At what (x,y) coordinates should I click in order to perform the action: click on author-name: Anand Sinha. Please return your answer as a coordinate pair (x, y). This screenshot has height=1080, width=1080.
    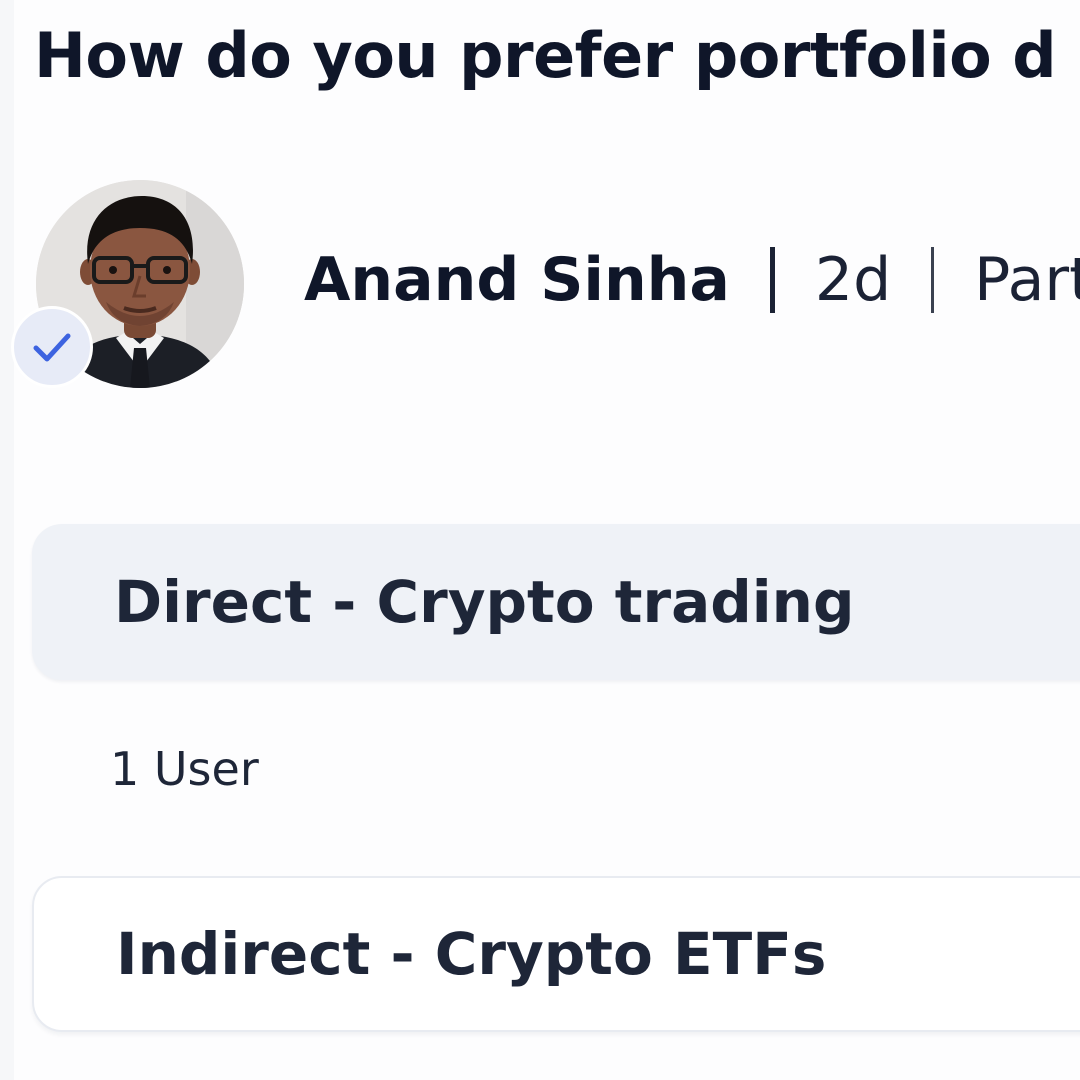
    Looking at the image, I should click on (517, 280).